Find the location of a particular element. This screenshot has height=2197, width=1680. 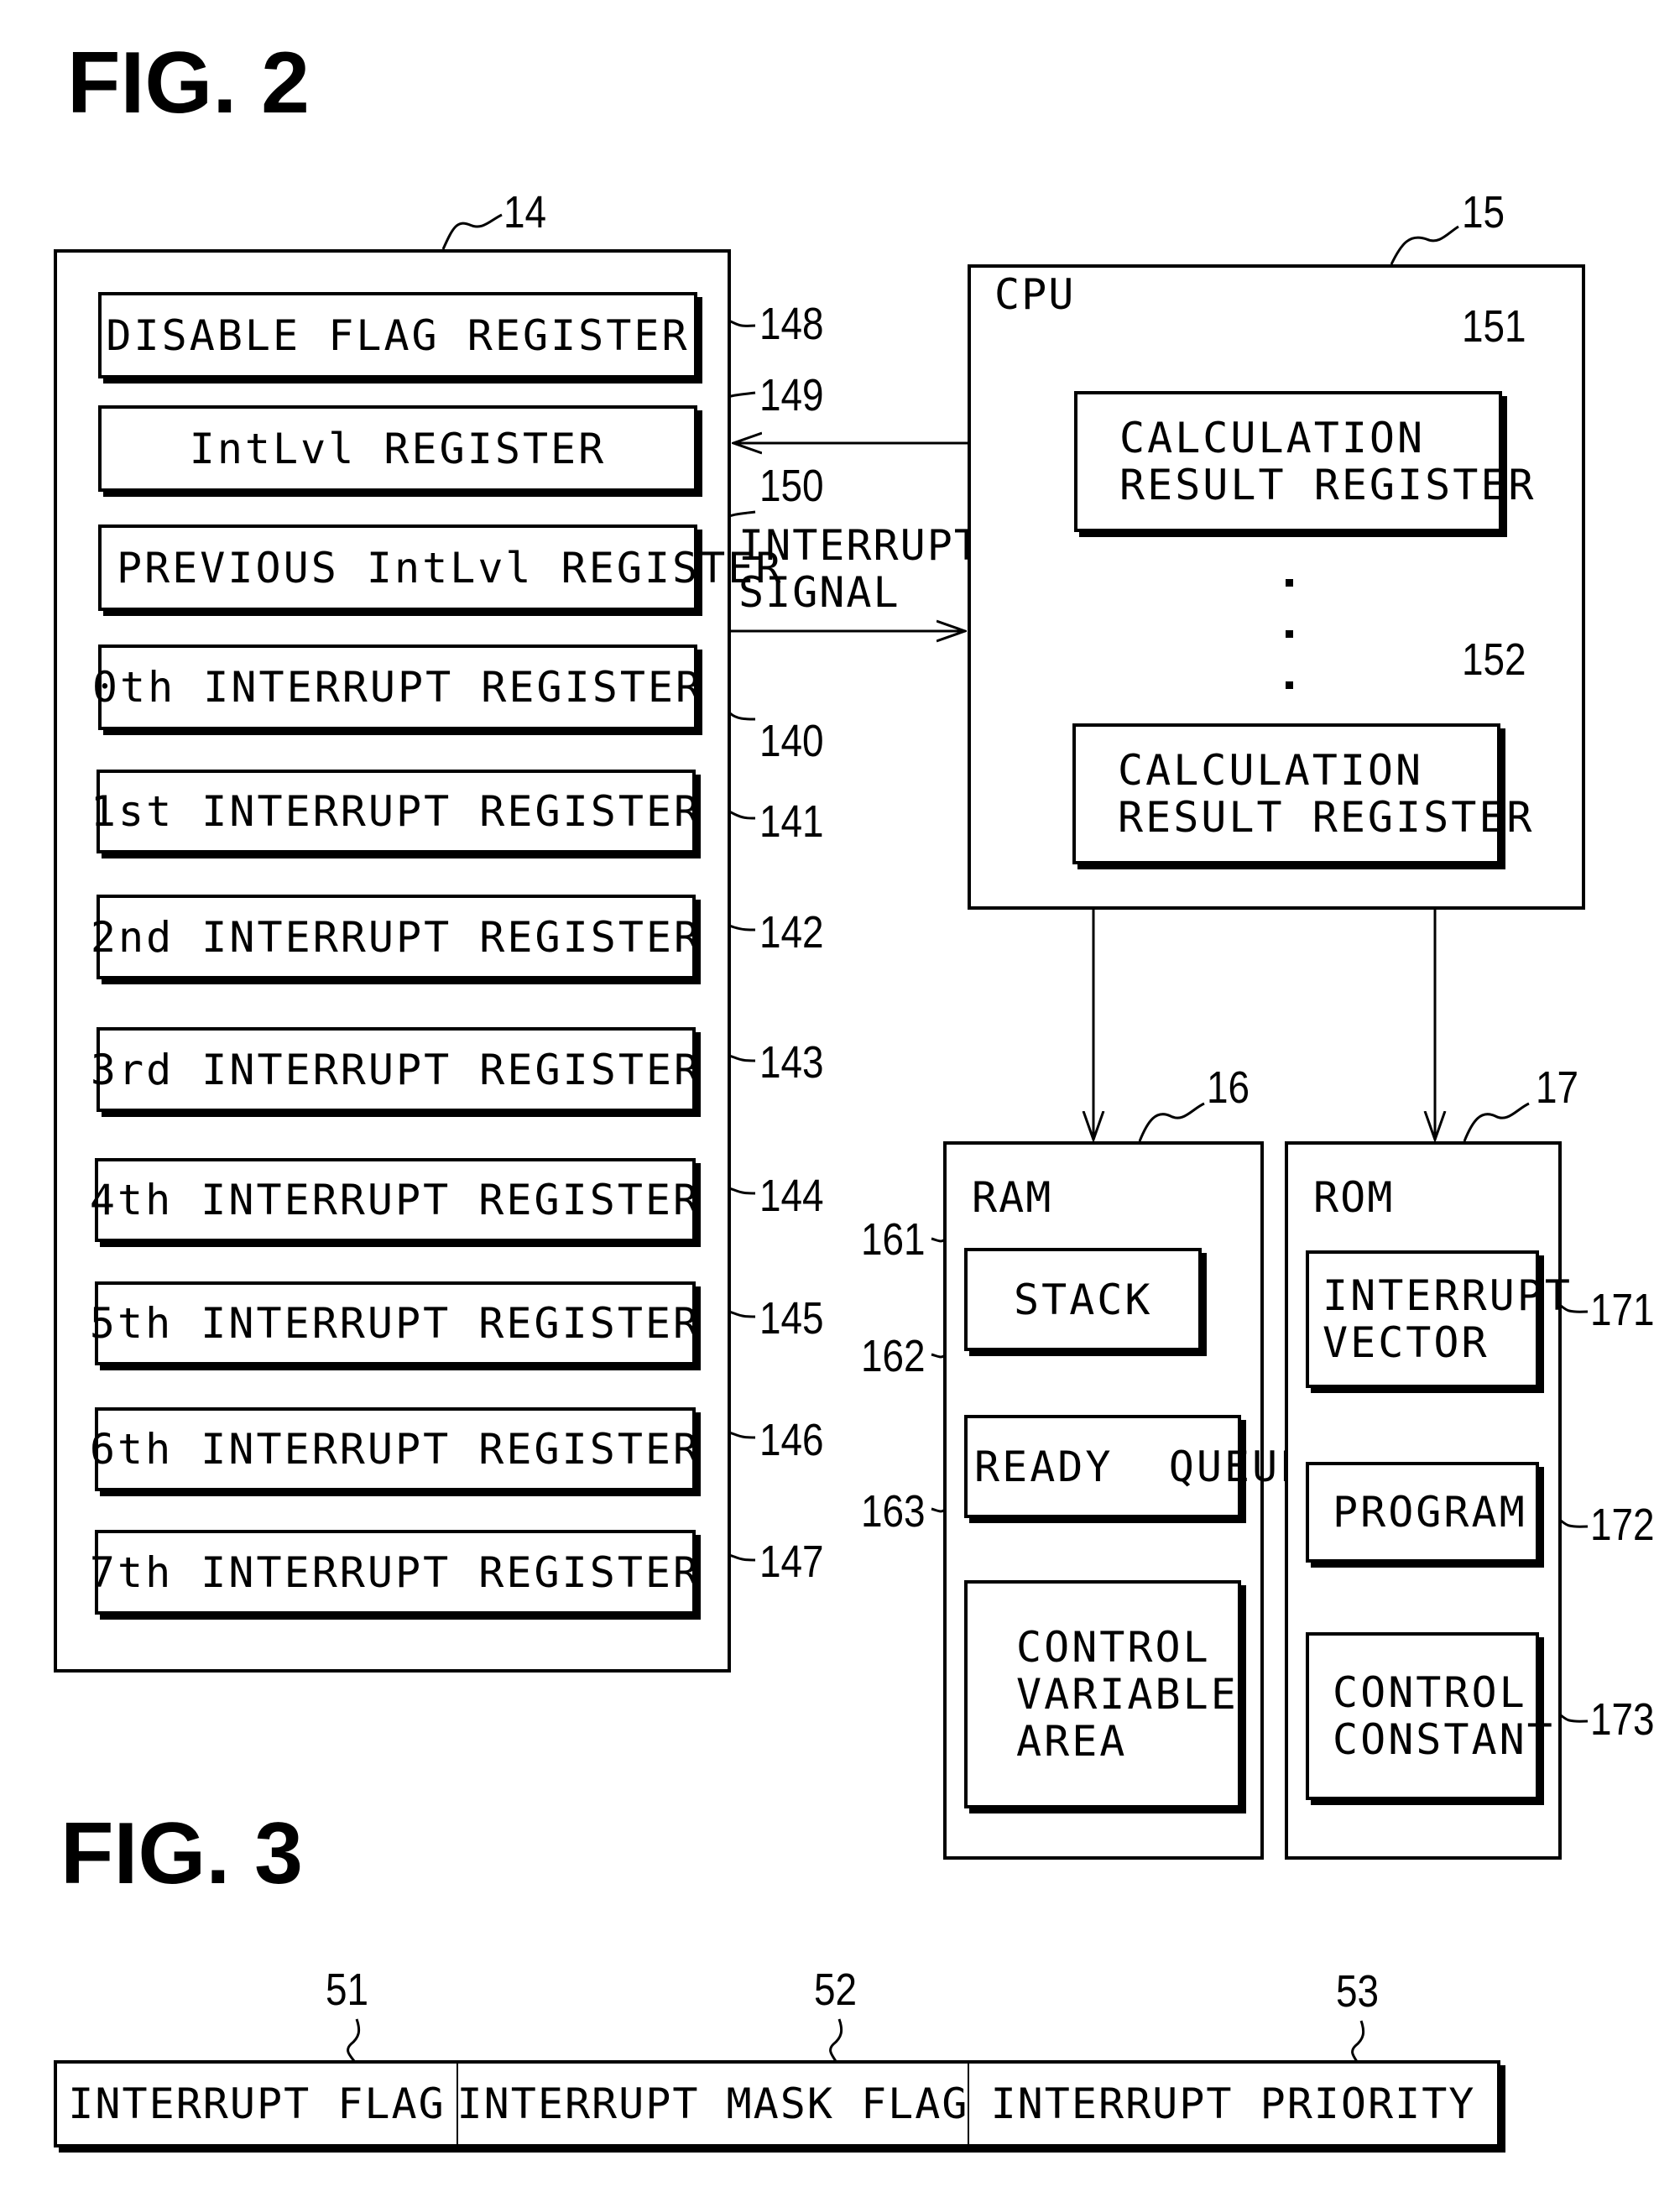

interrupt-signal-label-line1: INTERRUPT is located at coordinates (859, 545).